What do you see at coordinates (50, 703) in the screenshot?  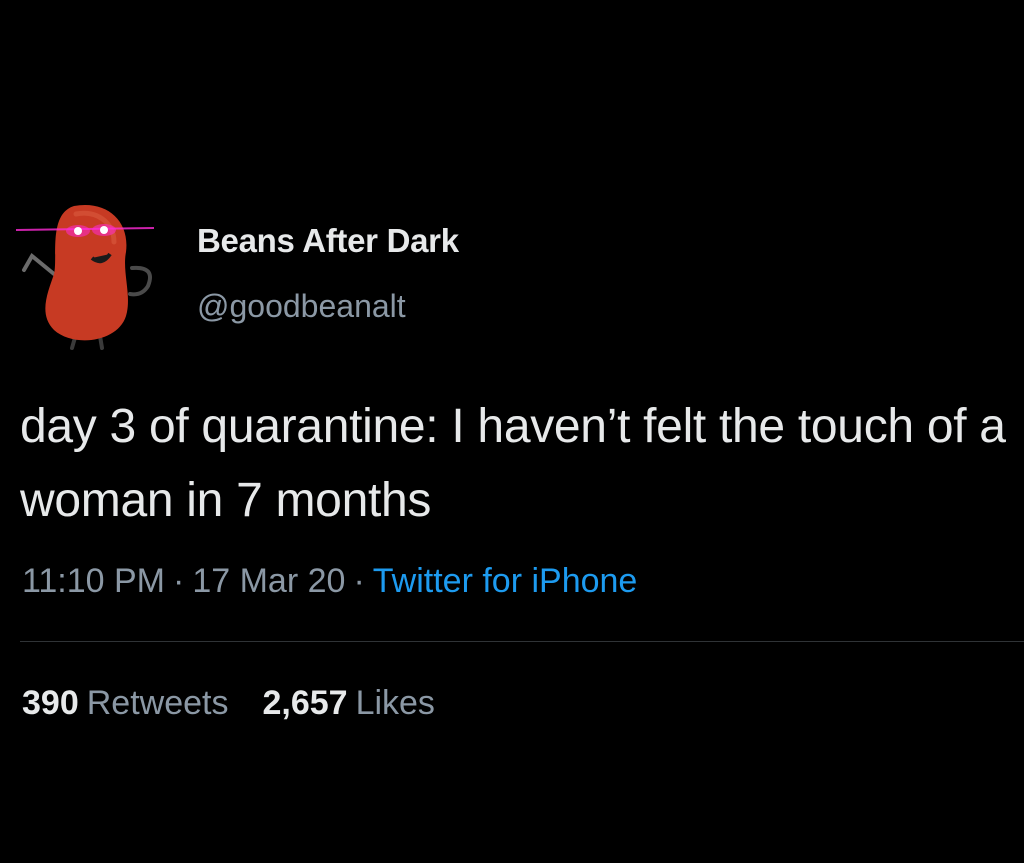 I see `retweets-count: 390` at bounding box center [50, 703].